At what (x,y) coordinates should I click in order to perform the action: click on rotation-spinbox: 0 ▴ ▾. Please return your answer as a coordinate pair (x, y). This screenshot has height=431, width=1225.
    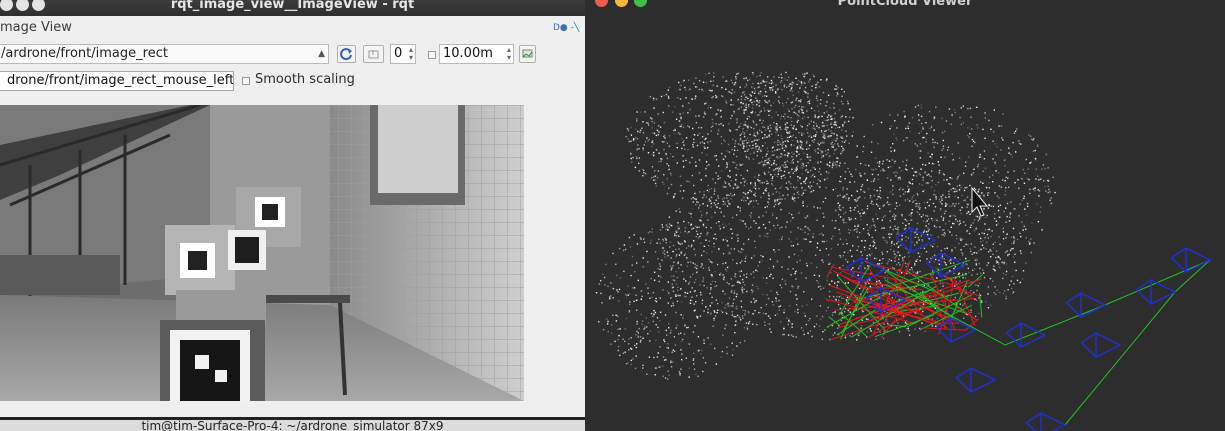
    Looking at the image, I should click on (403, 54).